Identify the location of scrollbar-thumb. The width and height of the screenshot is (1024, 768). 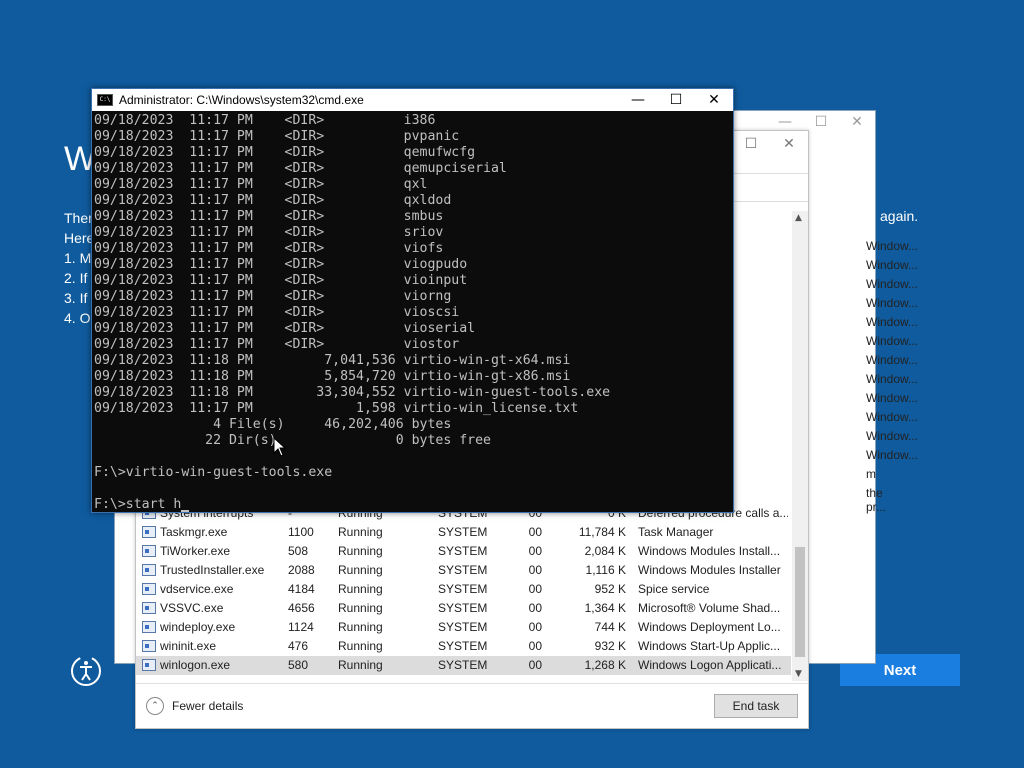
(800, 602).